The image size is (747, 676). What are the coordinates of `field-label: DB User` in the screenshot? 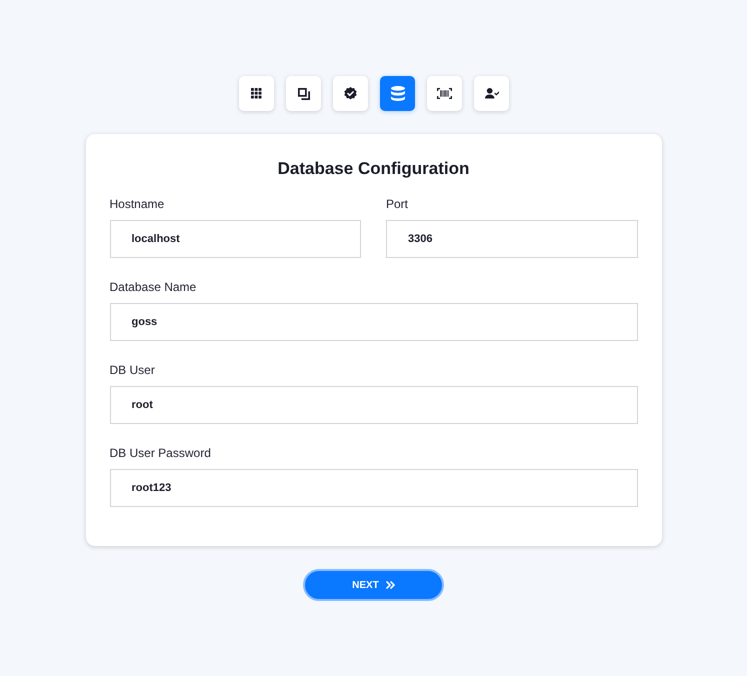 It's located at (132, 370).